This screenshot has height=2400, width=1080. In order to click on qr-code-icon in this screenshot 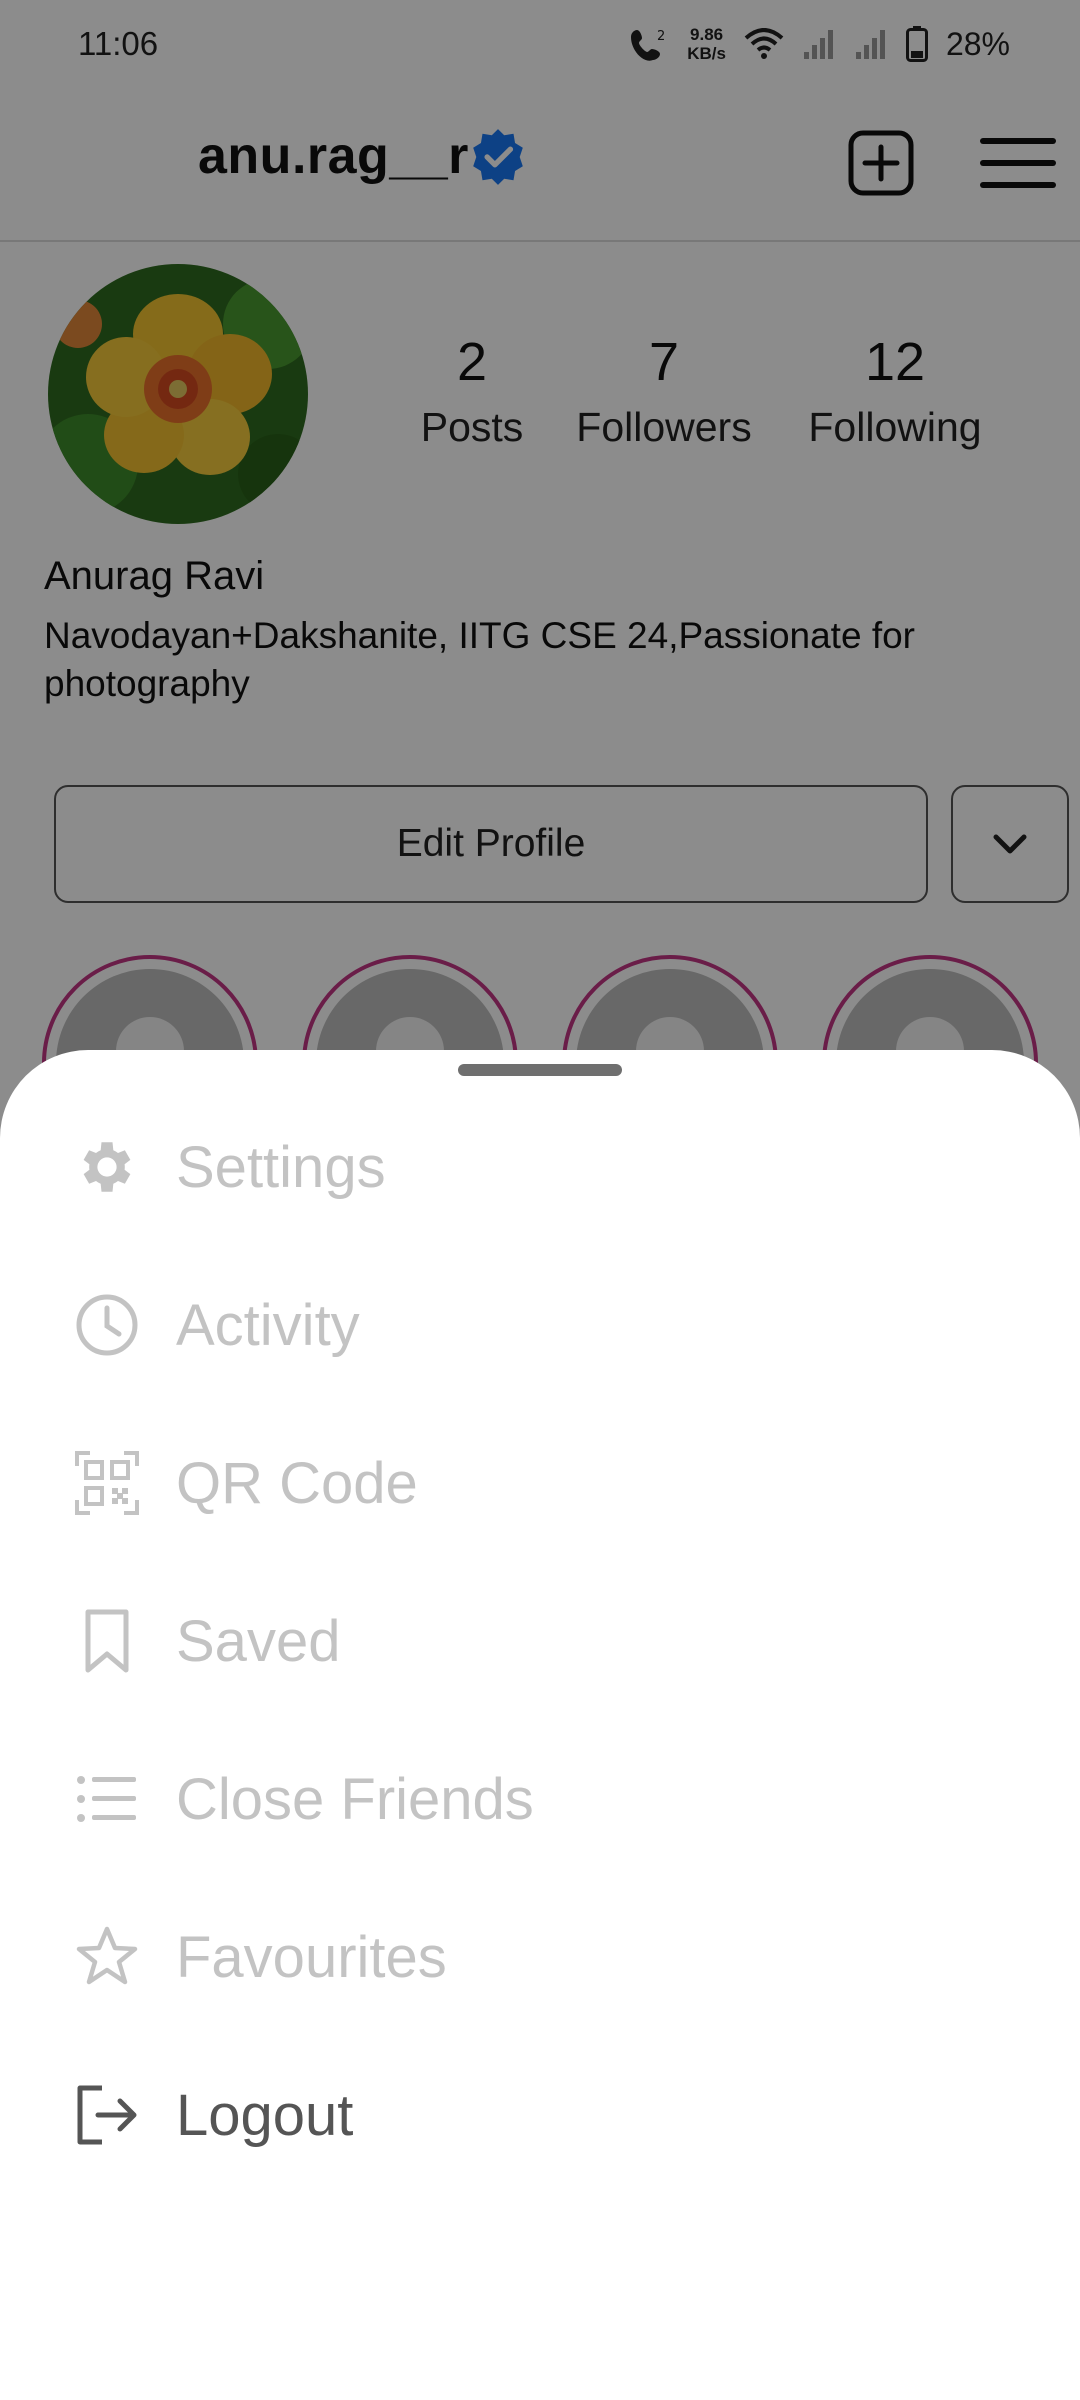, I will do `click(107, 1483)`.